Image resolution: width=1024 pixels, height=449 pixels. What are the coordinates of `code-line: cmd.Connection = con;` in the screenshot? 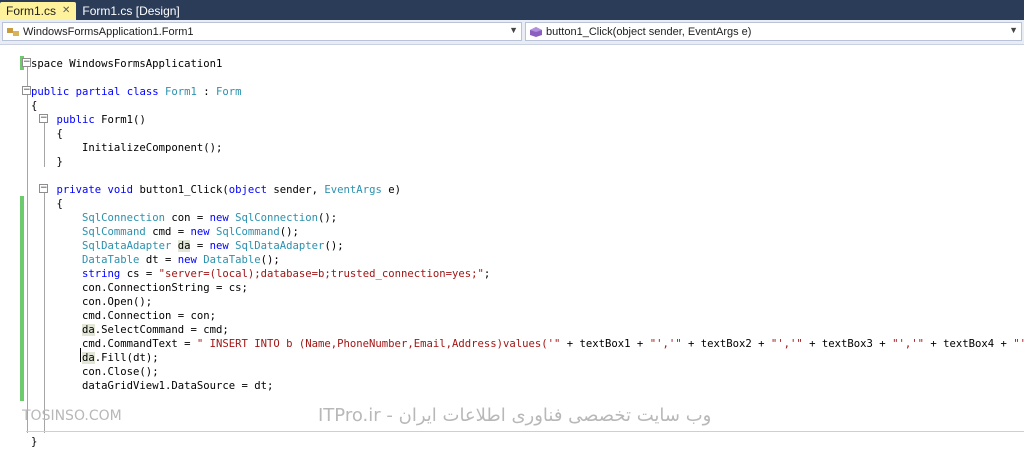 It's located at (123, 316).